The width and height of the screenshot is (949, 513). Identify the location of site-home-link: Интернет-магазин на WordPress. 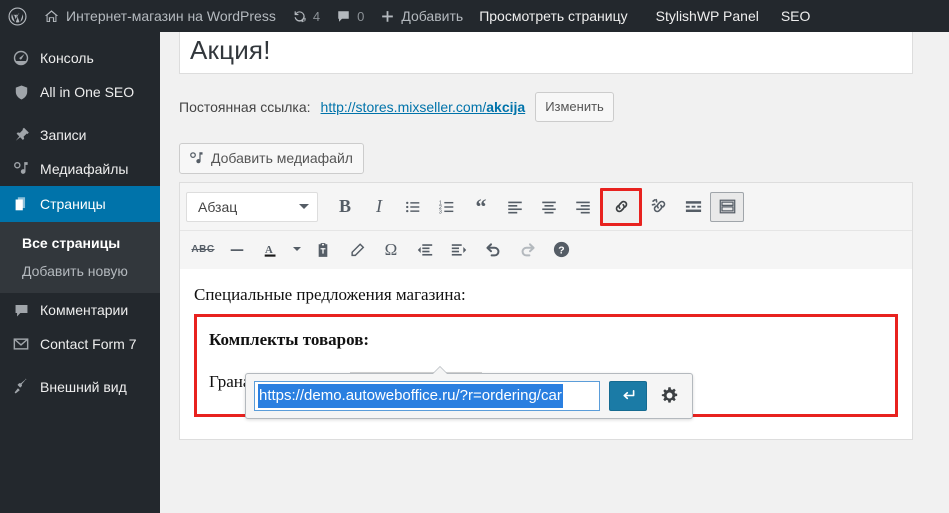
(159, 16).